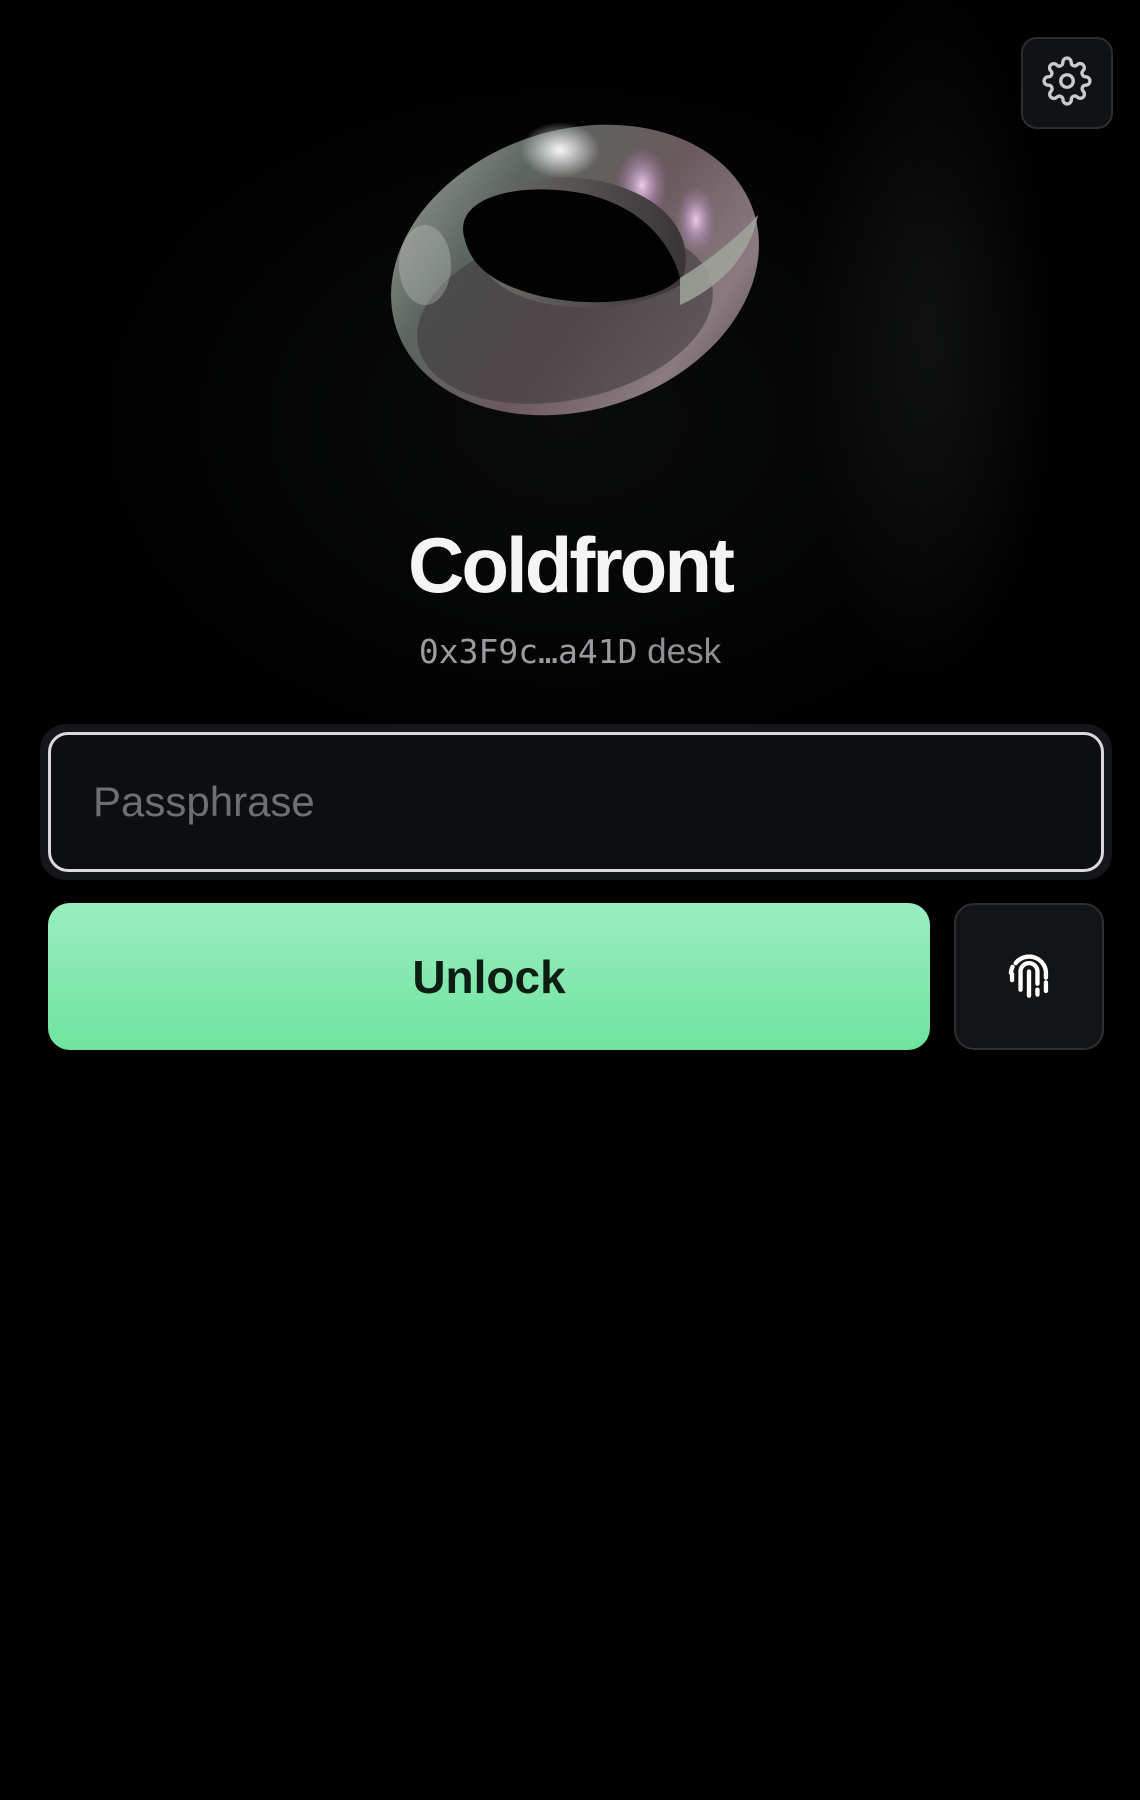  What do you see at coordinates (580, 270) in the screenshot?
I see `mobius-ring-logo` at bounding box center [580, 270].